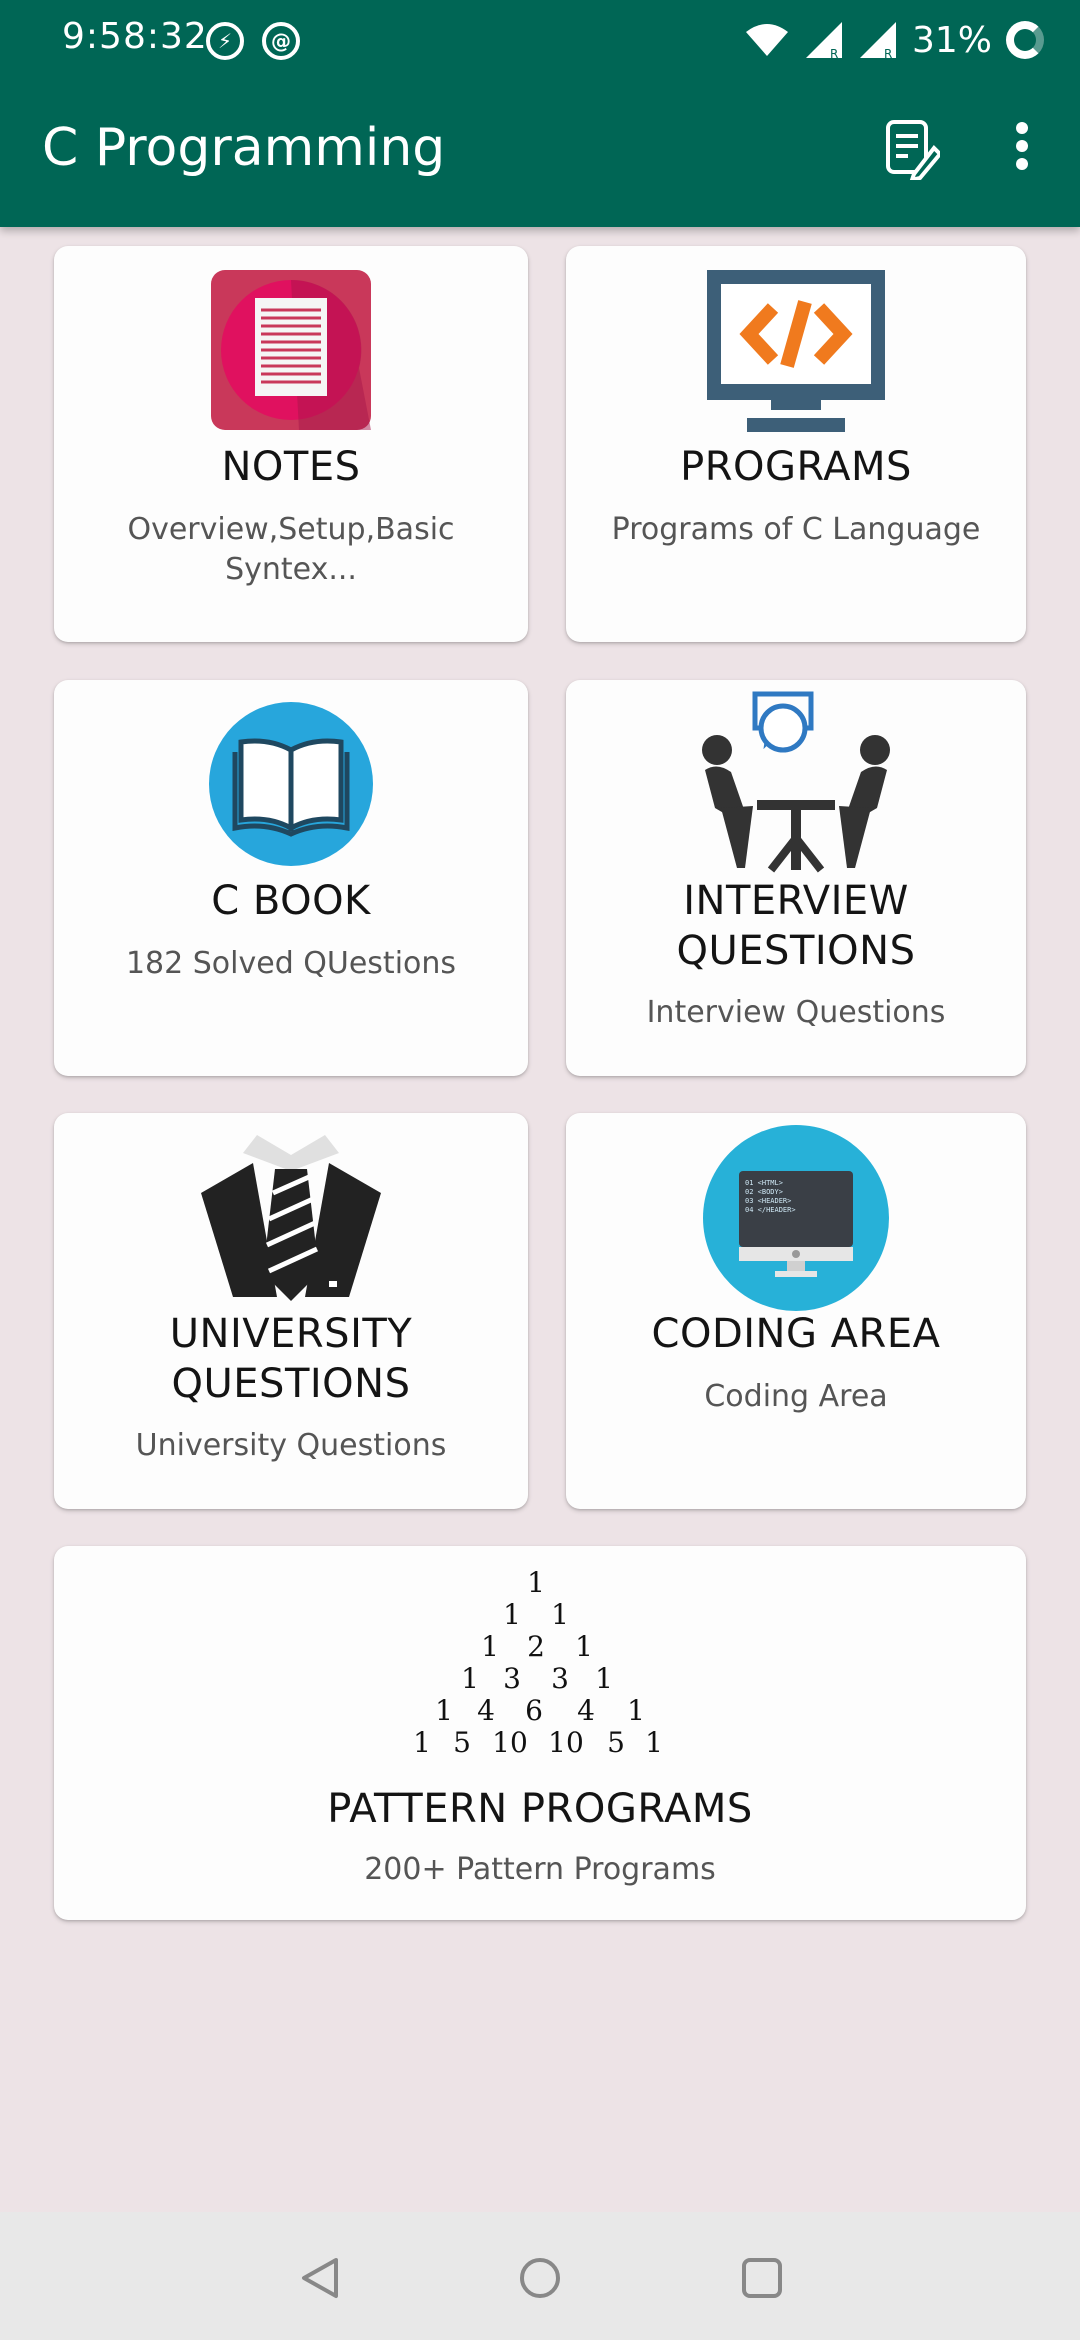 The width and height of the screenshot is (1080, 2340). I want to click on code-line: 02 <BODY>, so click(764, 1192).